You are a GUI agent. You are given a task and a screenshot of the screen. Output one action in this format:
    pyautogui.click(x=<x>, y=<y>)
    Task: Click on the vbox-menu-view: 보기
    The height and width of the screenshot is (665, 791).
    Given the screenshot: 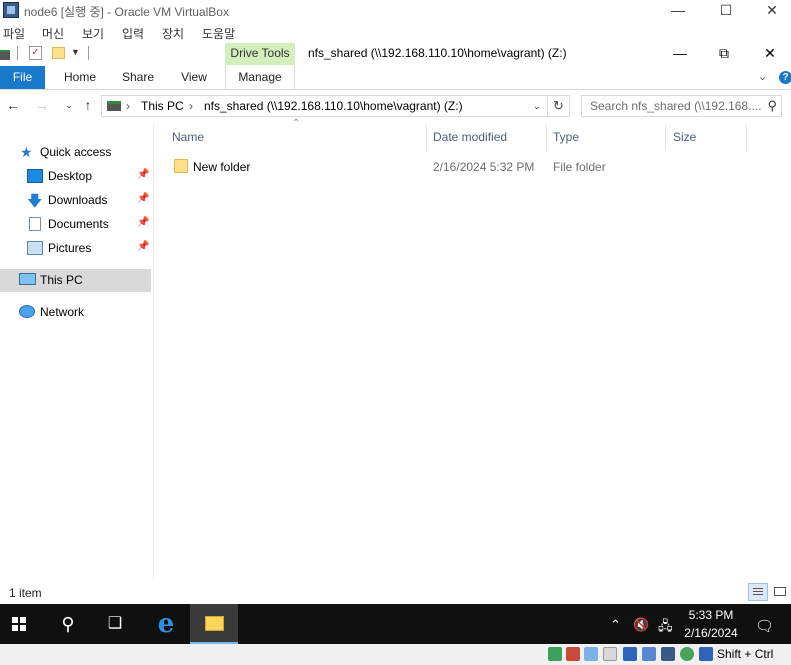 What is the action you would take?
    pyautogui.click(x=93, y=33)
    